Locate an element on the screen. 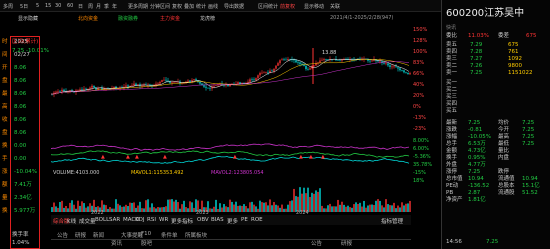 This screenshot has height=249, width=550. toolbar2-item: 主力资金 is located at coordinates (170, 18).